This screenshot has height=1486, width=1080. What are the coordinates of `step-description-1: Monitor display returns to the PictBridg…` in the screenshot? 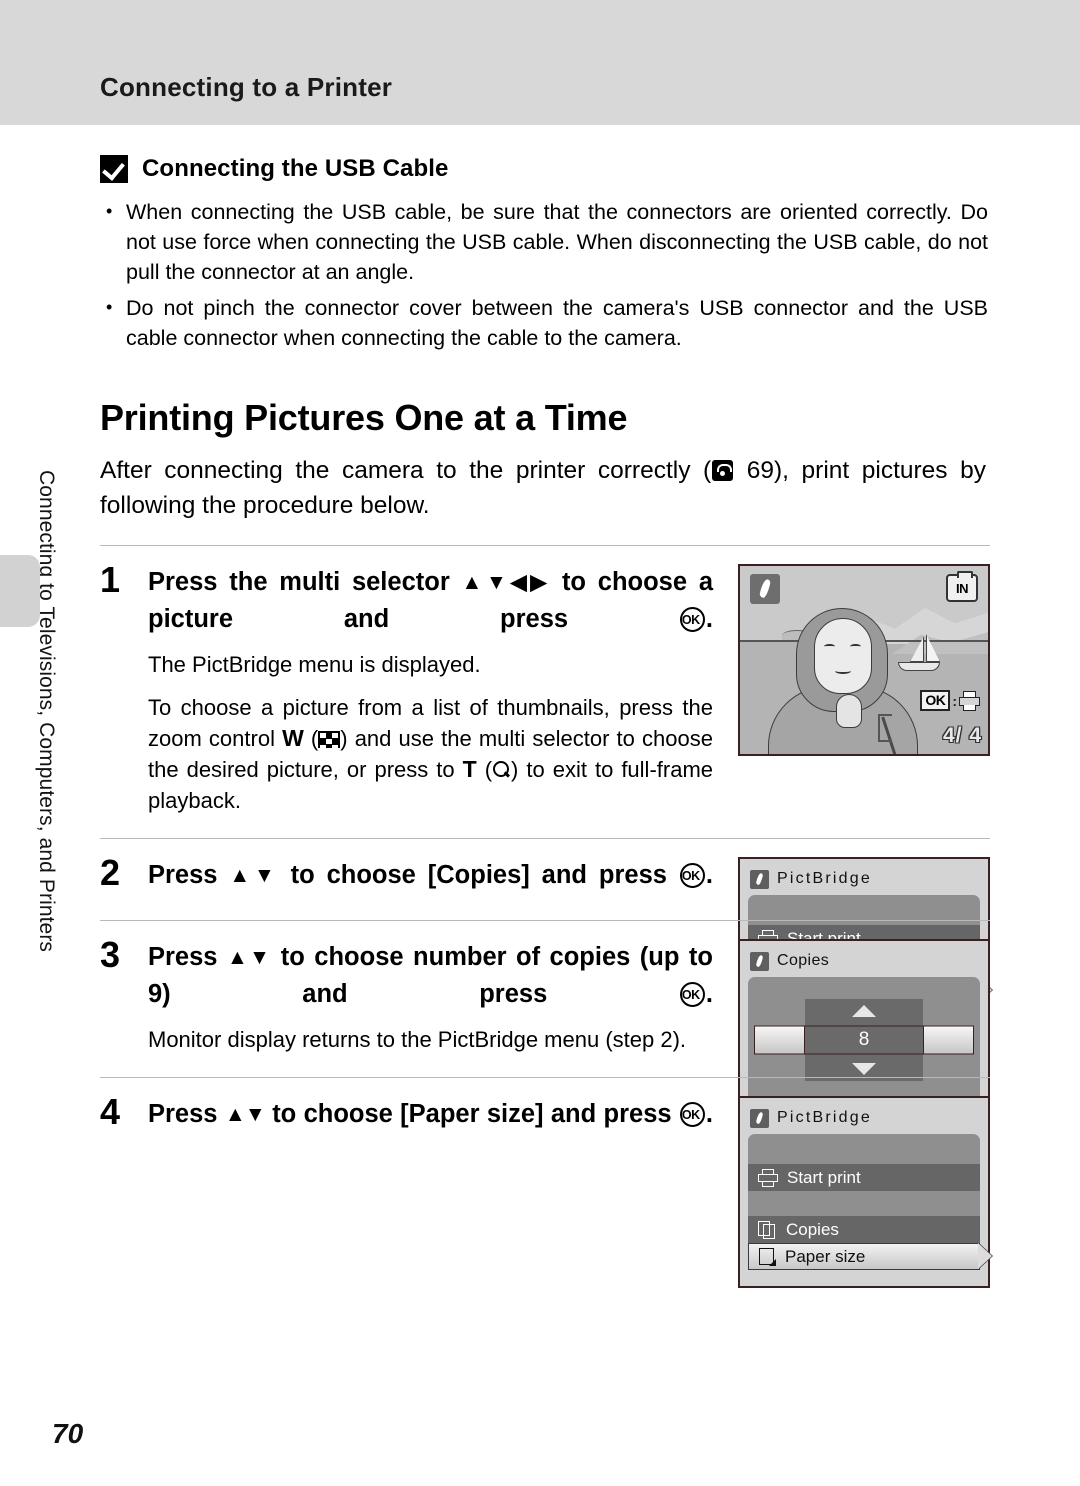 It's located at (417, 1039).